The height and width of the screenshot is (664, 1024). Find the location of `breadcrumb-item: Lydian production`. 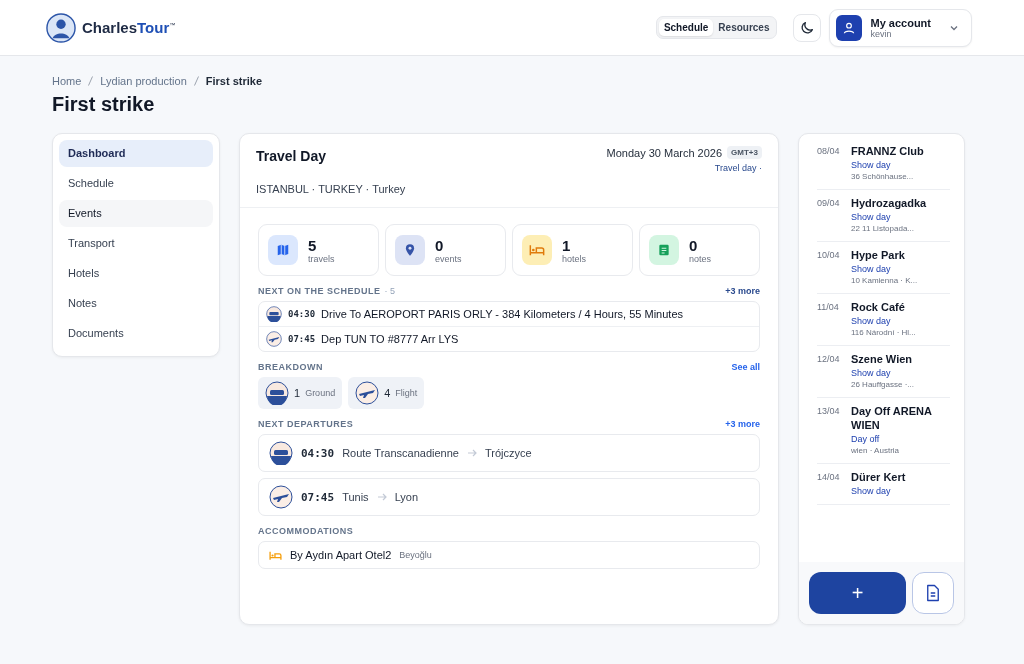

breadcrumb-item: Lydian production is located at coordinates (143, 81).